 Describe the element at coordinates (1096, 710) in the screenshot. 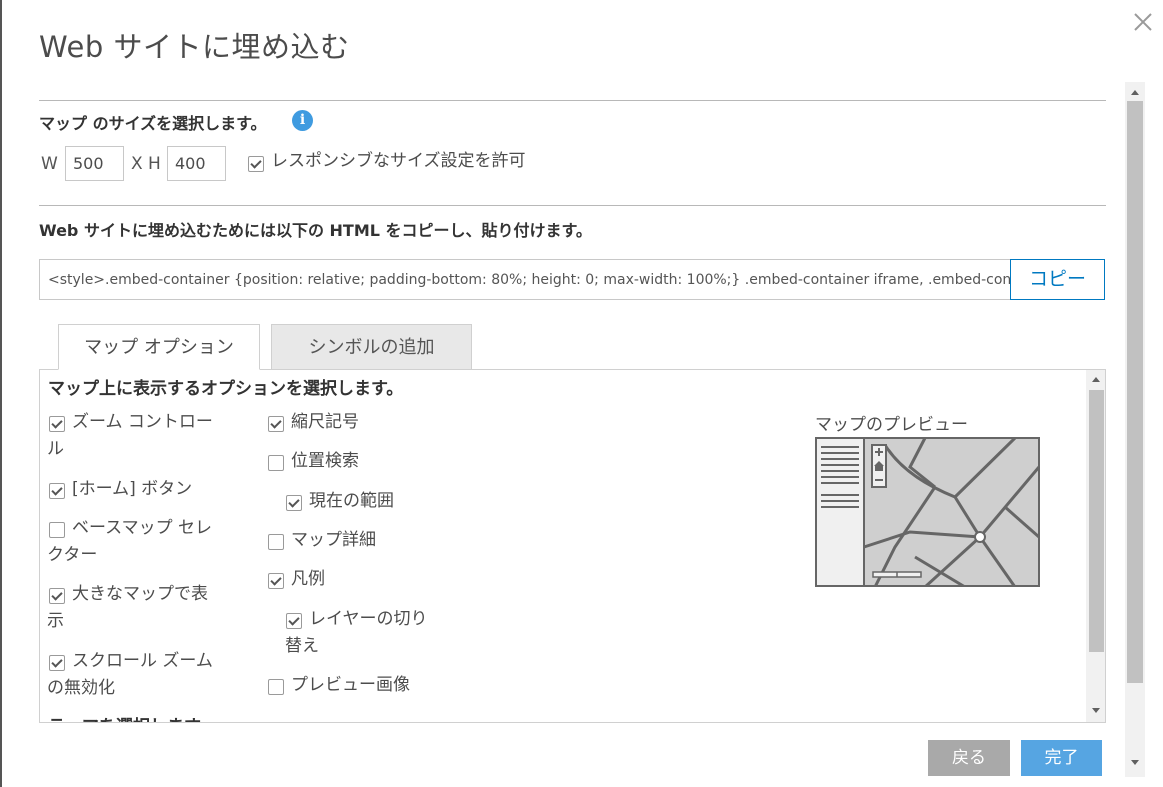

I see `scroll-down-icon` at that location.